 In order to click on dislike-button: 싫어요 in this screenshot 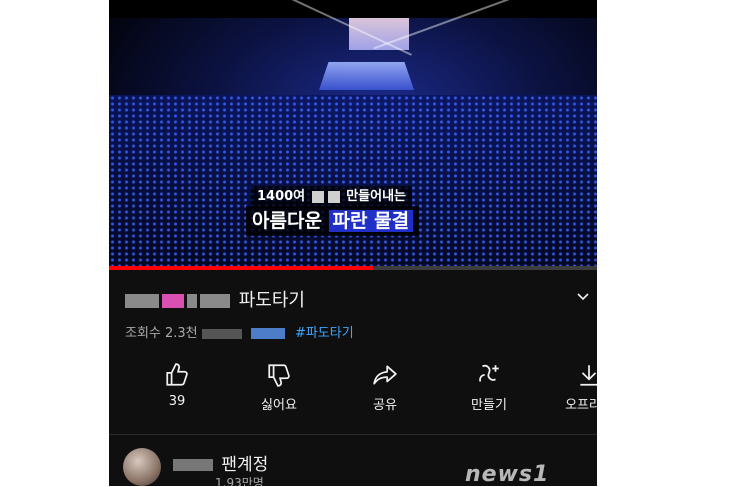, I will do `click(279, 387)`.